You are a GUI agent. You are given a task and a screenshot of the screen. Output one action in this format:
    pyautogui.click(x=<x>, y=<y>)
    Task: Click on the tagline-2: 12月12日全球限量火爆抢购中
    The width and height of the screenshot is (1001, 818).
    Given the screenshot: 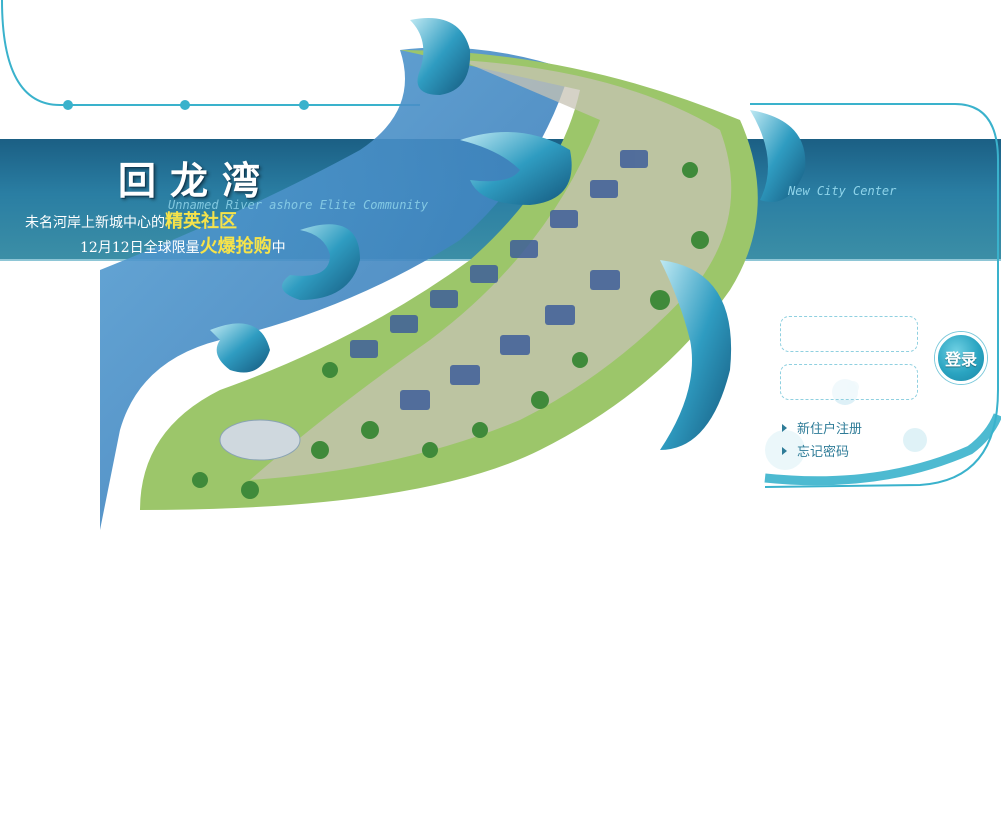 What is the action you would take?
    pyautogui.click(x=183, y=246)
    